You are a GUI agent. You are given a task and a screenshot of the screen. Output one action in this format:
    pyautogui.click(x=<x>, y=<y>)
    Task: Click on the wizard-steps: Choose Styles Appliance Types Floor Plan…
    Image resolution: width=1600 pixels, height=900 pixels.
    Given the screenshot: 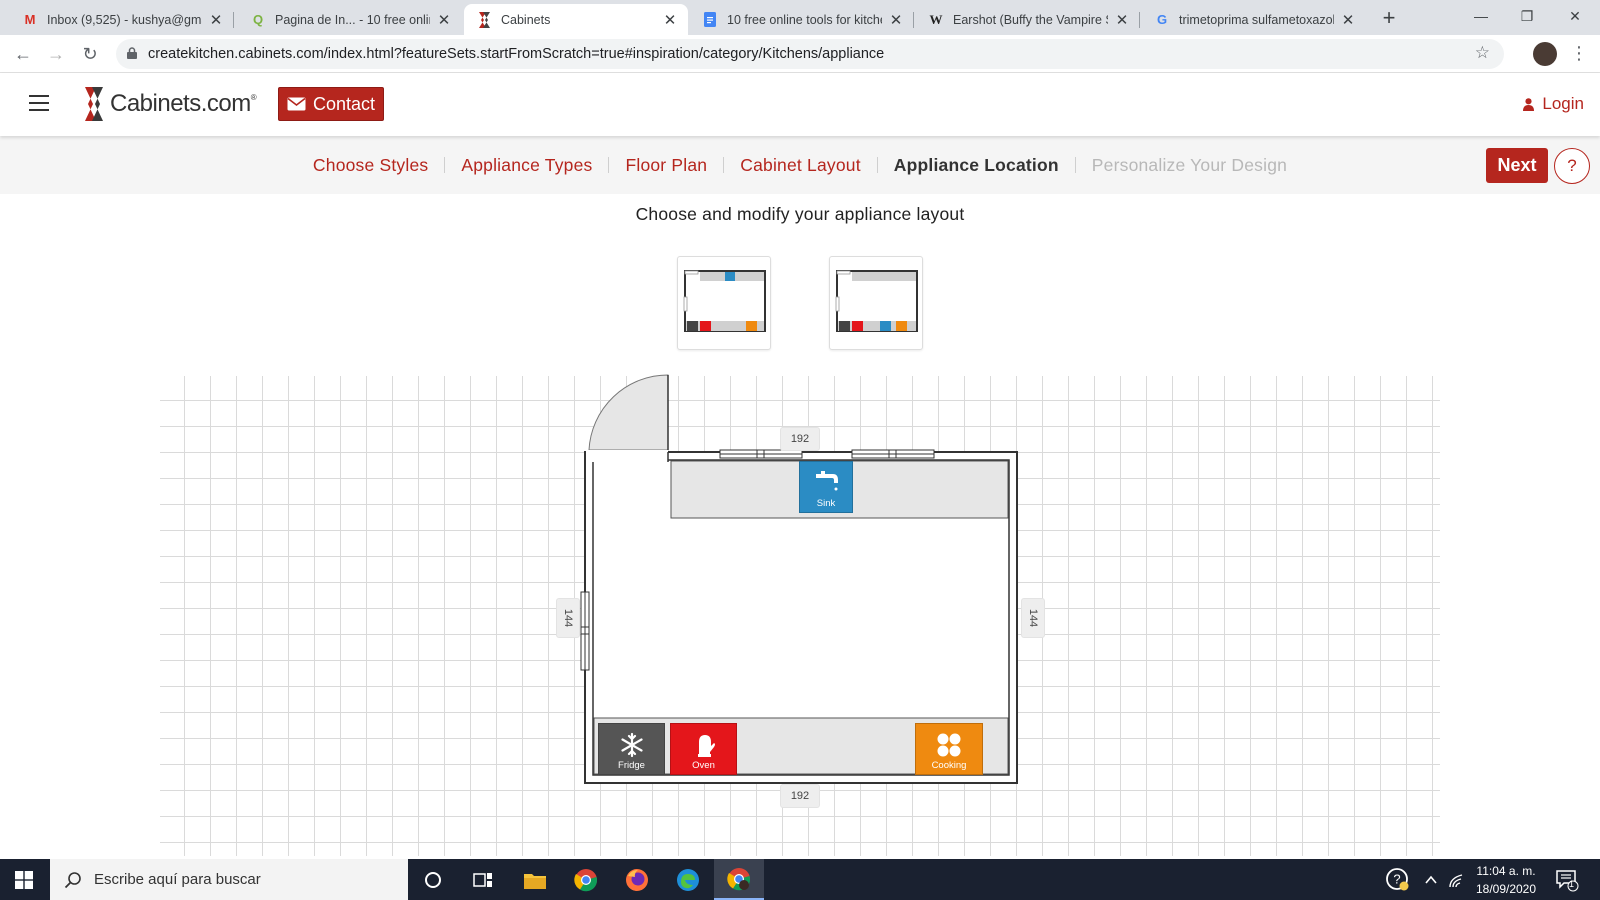 What is the action you would take?
    pyautogui.click(x=800, y=165)
    